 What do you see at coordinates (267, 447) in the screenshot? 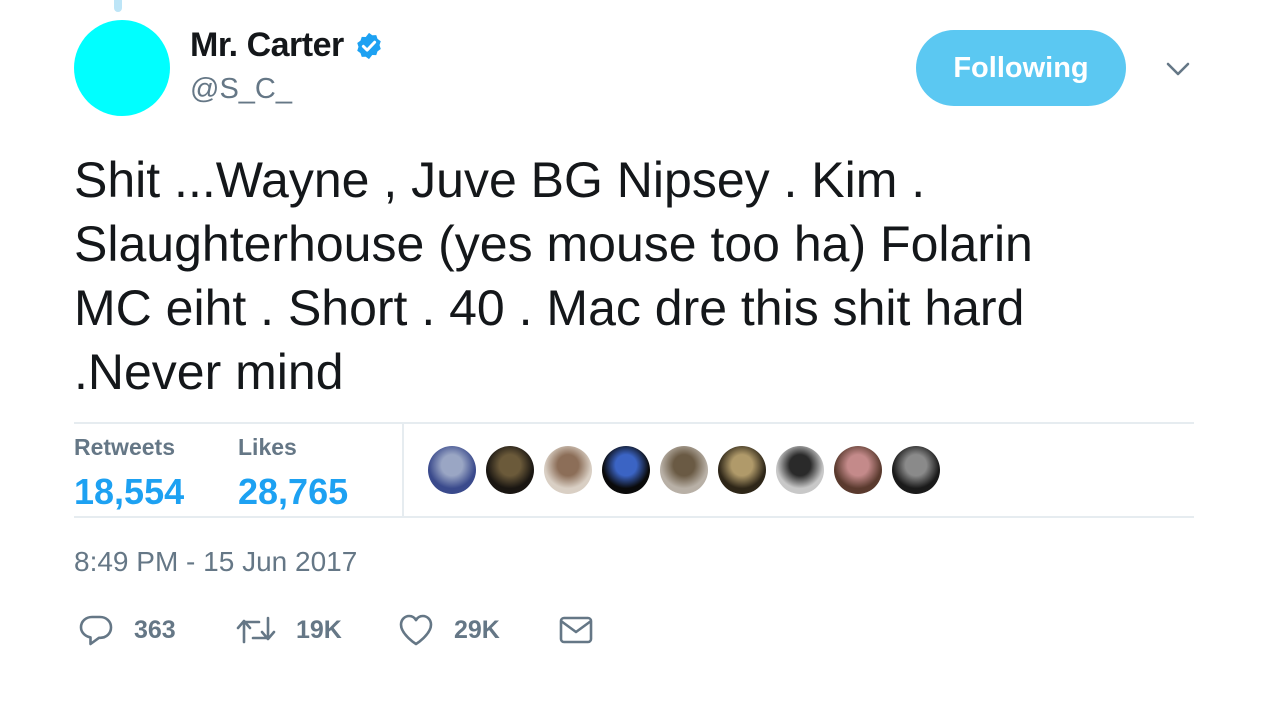
I see `likes-label: Likes` at bounding box center [267, 447].